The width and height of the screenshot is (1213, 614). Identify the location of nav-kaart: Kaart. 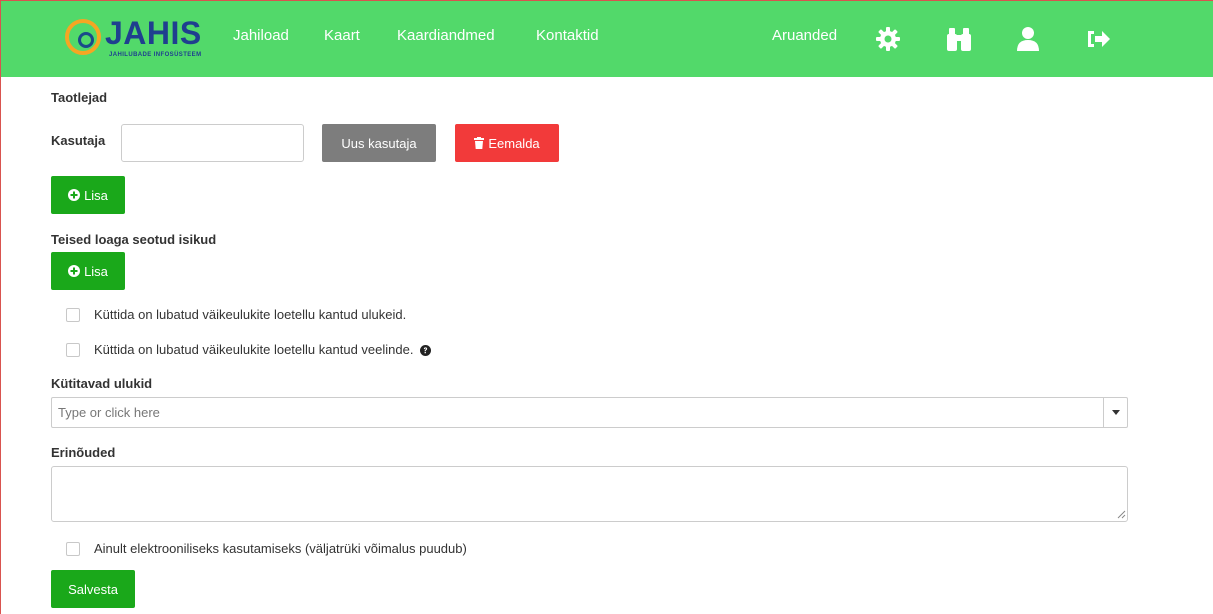
(342, 35).